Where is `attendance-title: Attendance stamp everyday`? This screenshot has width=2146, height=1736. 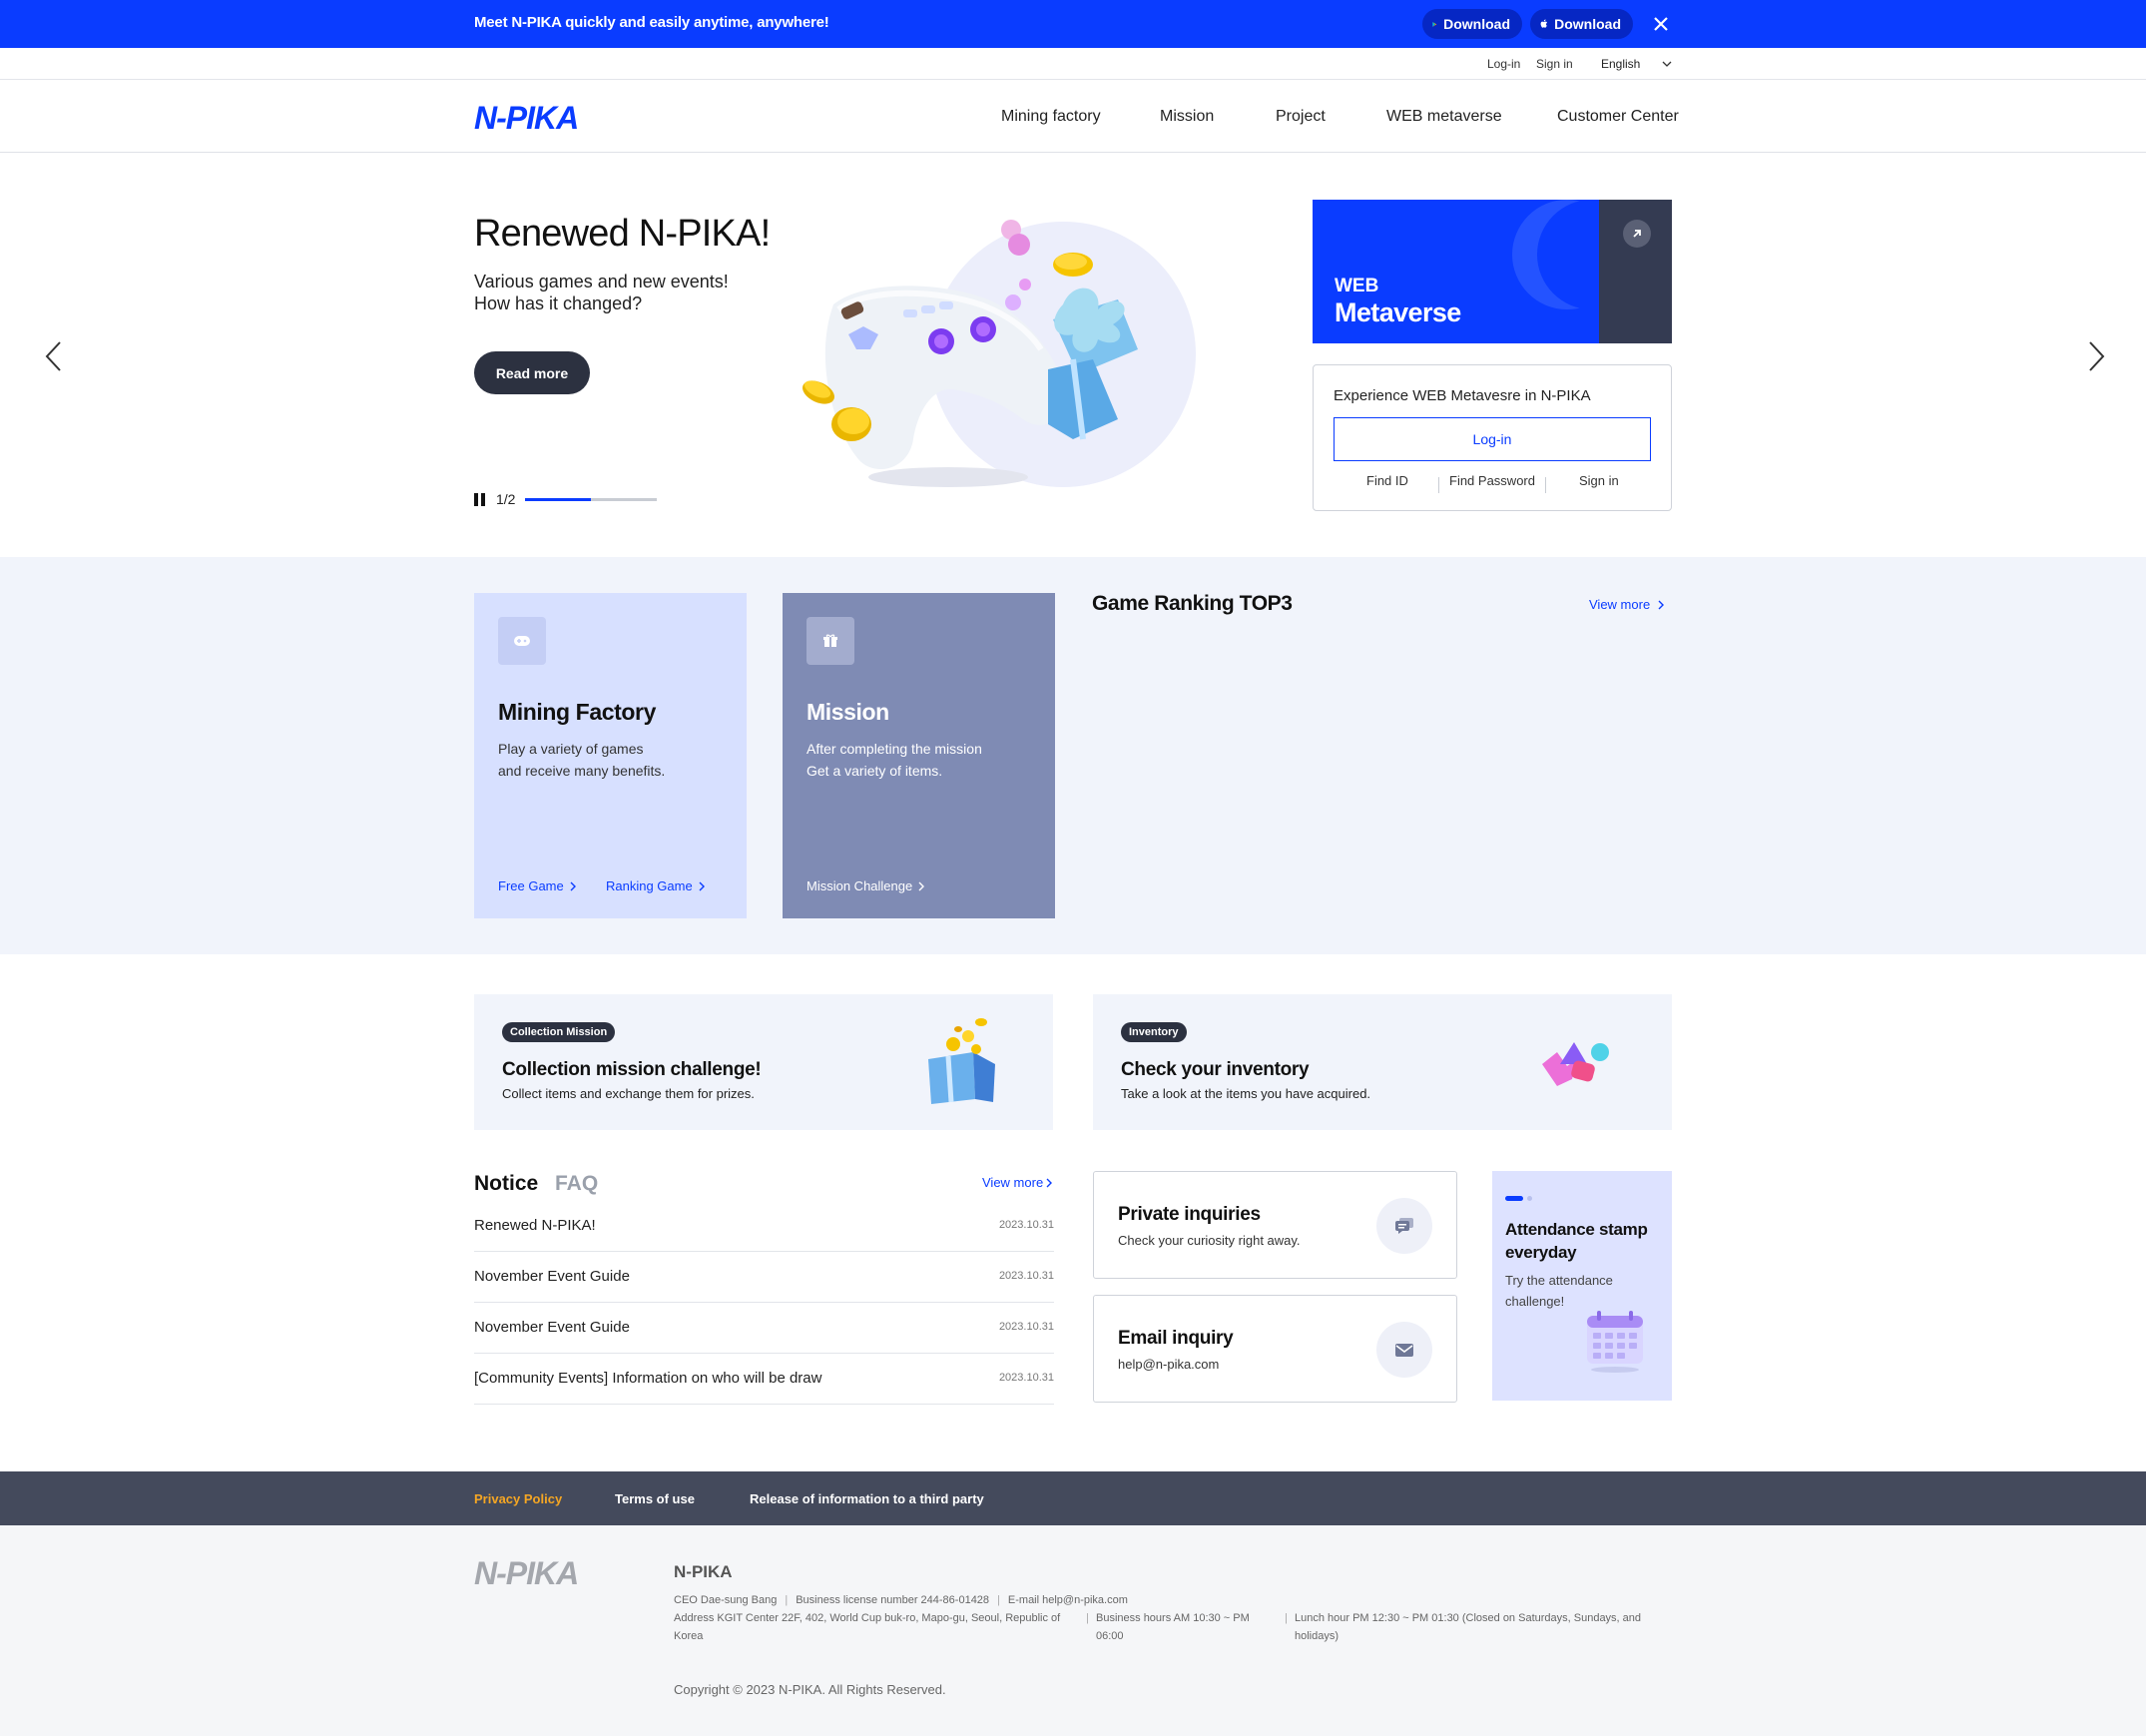
attendance-title: Attendance stamp everyday is located at coordinates (1576, 1241).